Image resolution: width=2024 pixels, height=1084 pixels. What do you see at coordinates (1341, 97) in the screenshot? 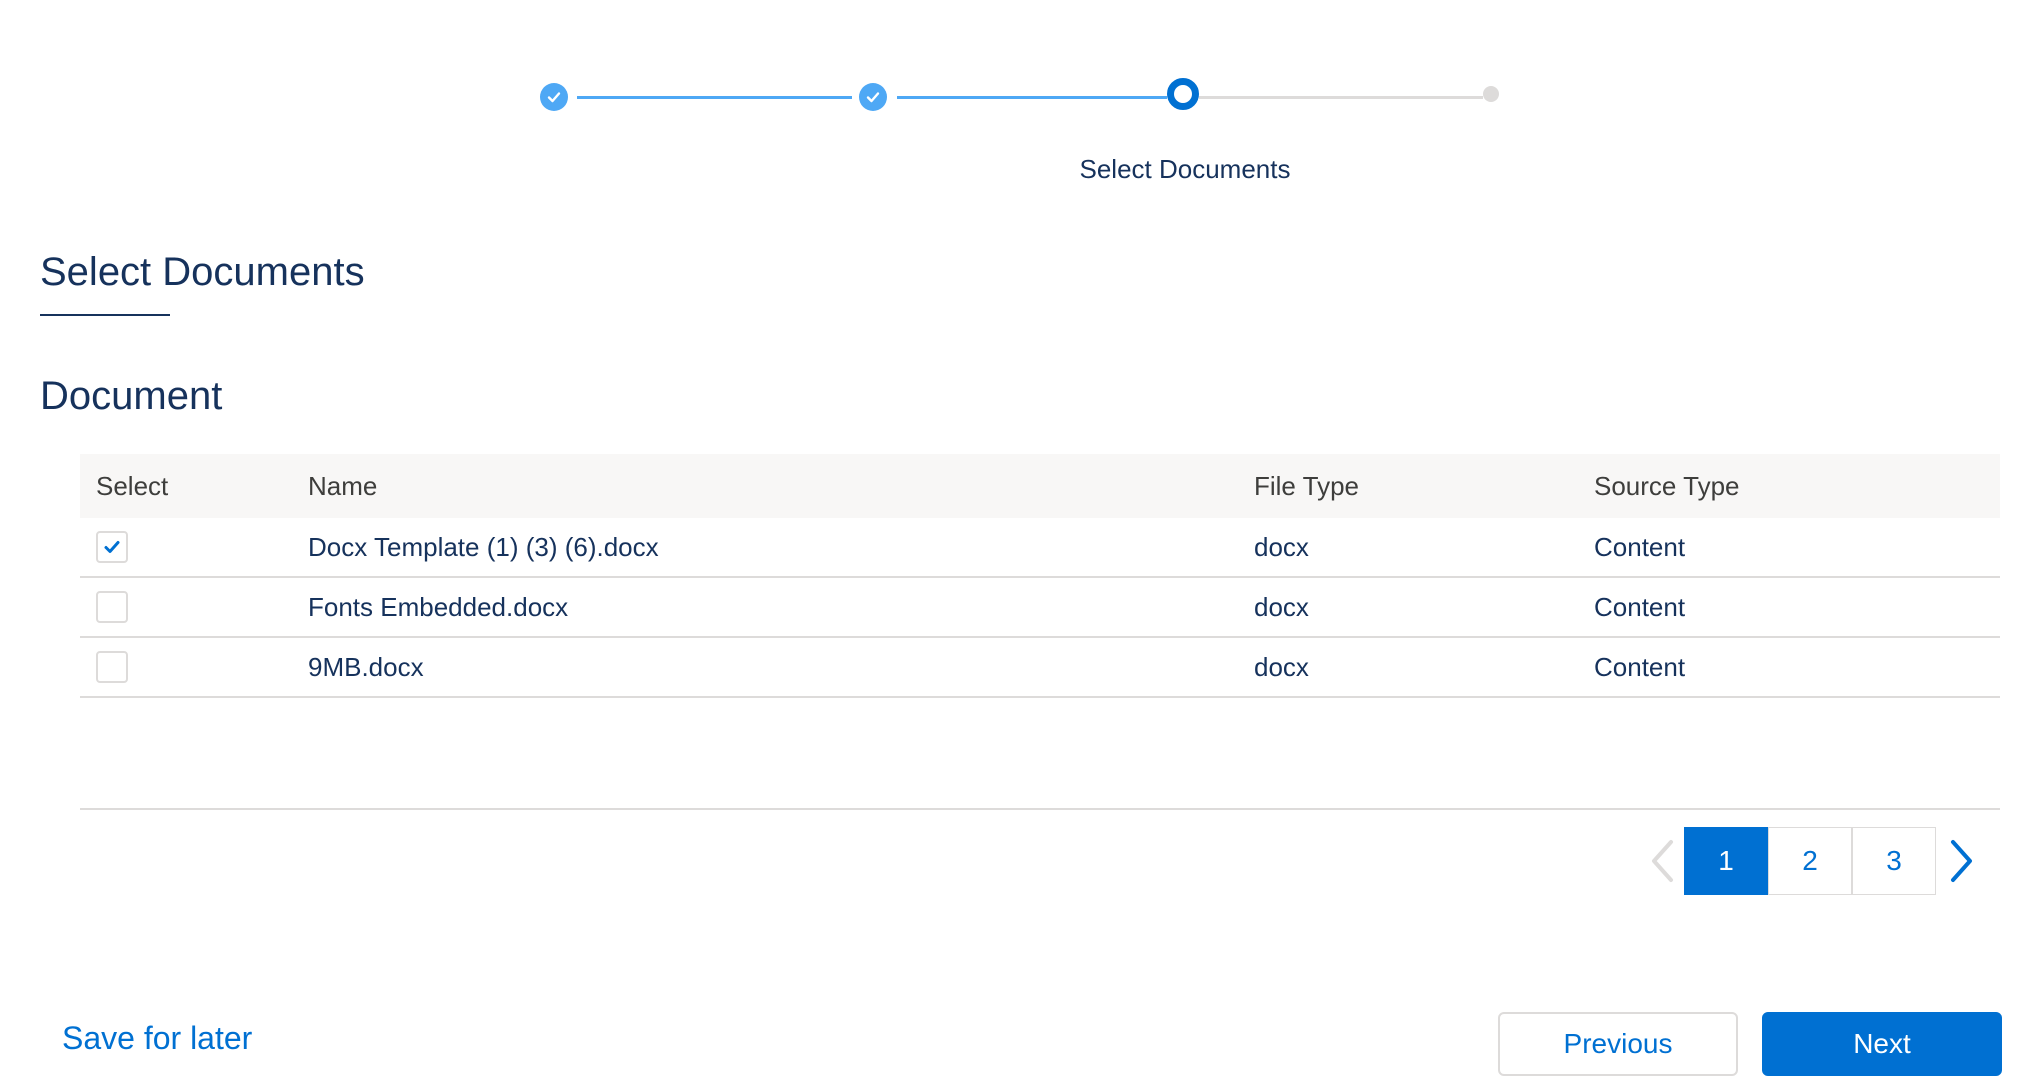
I see `progress-bar-remaining` at bounding box center [1341, 97].